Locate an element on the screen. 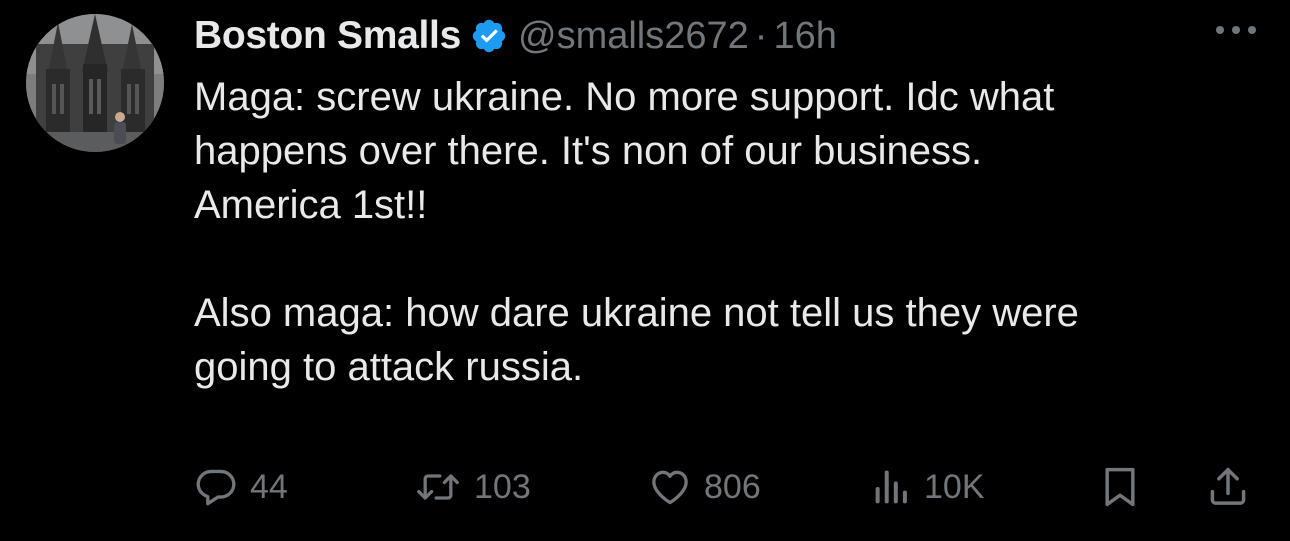  avatar-cathedral-photo is located at coordinates (95, 83).